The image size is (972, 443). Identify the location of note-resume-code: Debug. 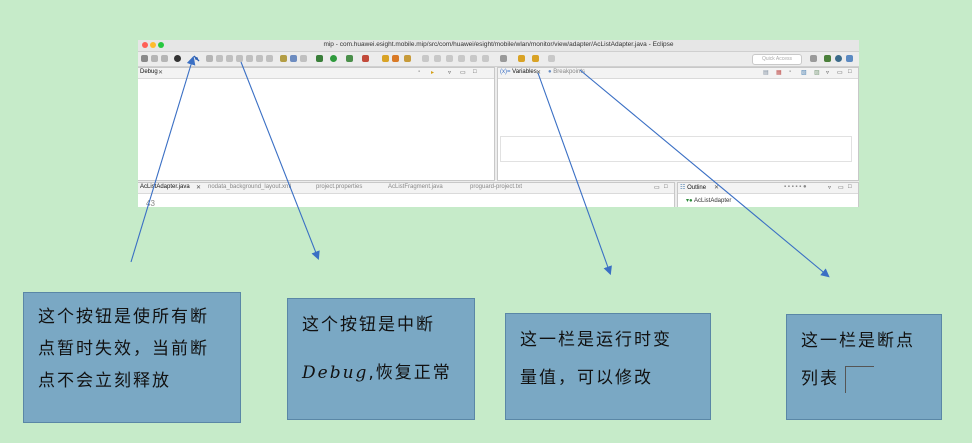
(335, 373).